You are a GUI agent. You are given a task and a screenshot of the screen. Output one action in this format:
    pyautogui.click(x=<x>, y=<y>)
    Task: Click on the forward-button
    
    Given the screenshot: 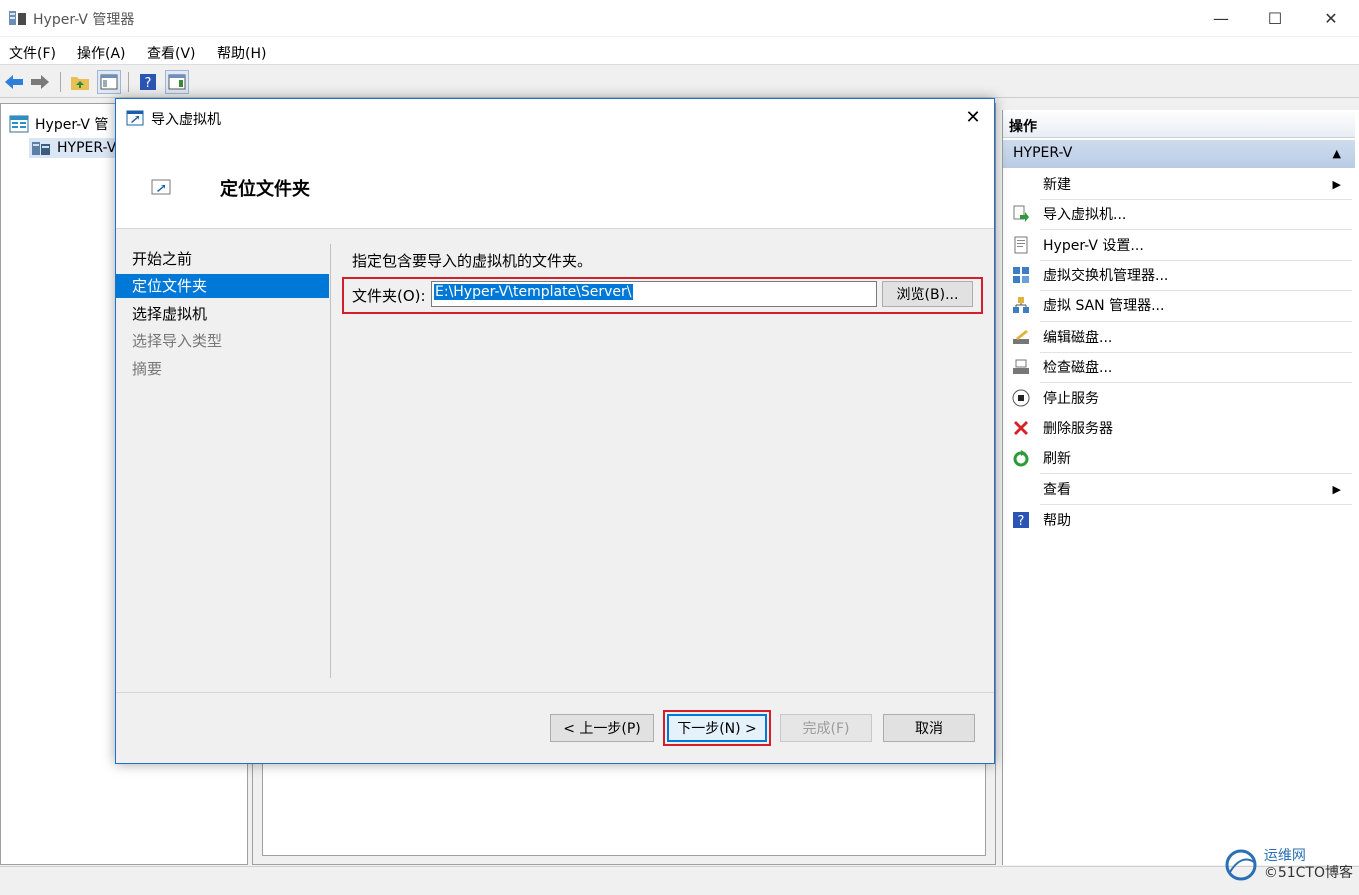 What is the action you would take?
    pyautogui.click(x=40, y=82)
    